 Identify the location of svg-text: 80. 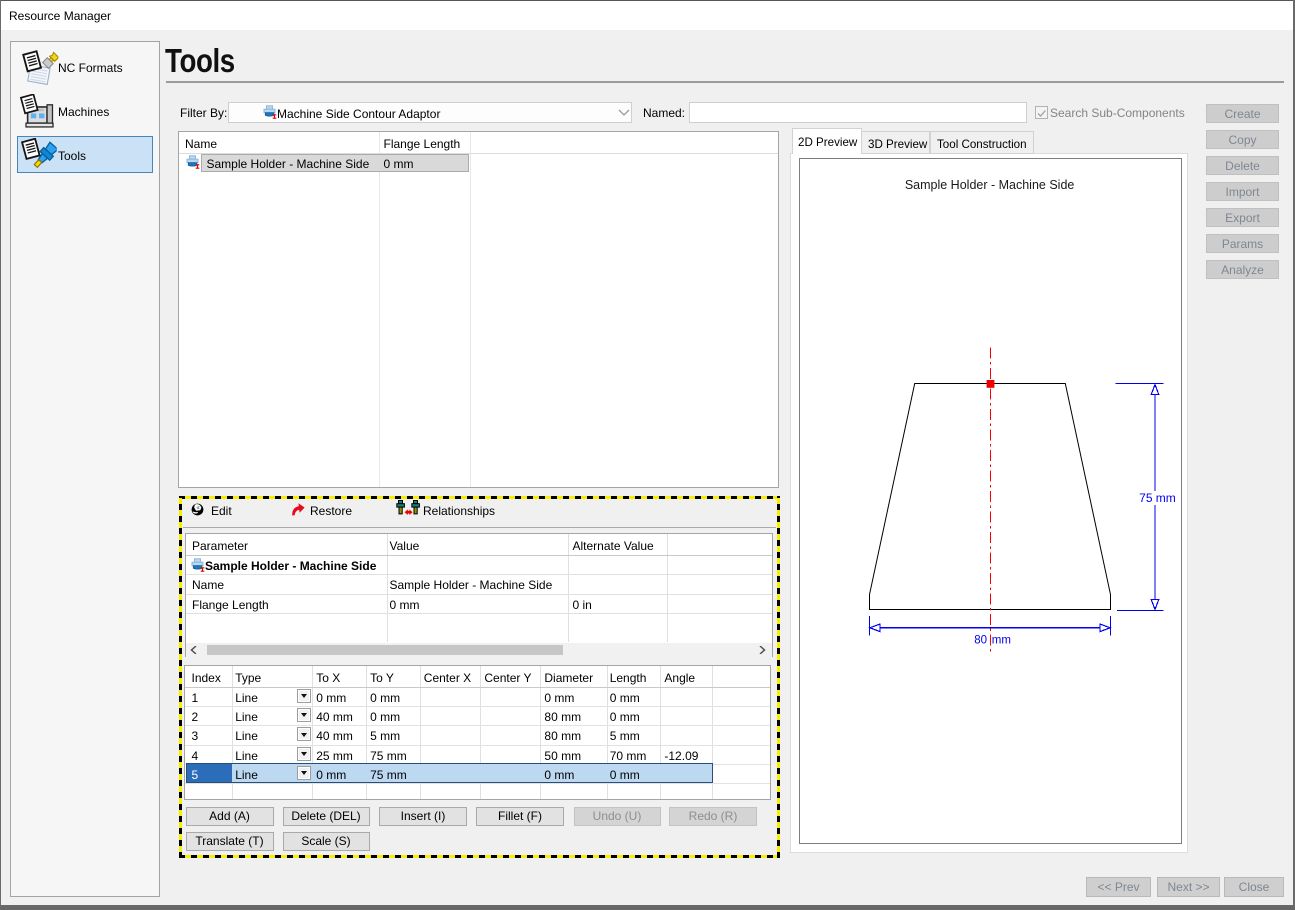
(980, 641).